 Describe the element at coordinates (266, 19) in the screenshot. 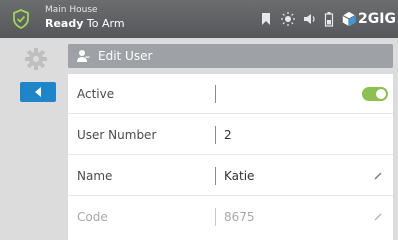

I see `bookmark-icon` at that location.